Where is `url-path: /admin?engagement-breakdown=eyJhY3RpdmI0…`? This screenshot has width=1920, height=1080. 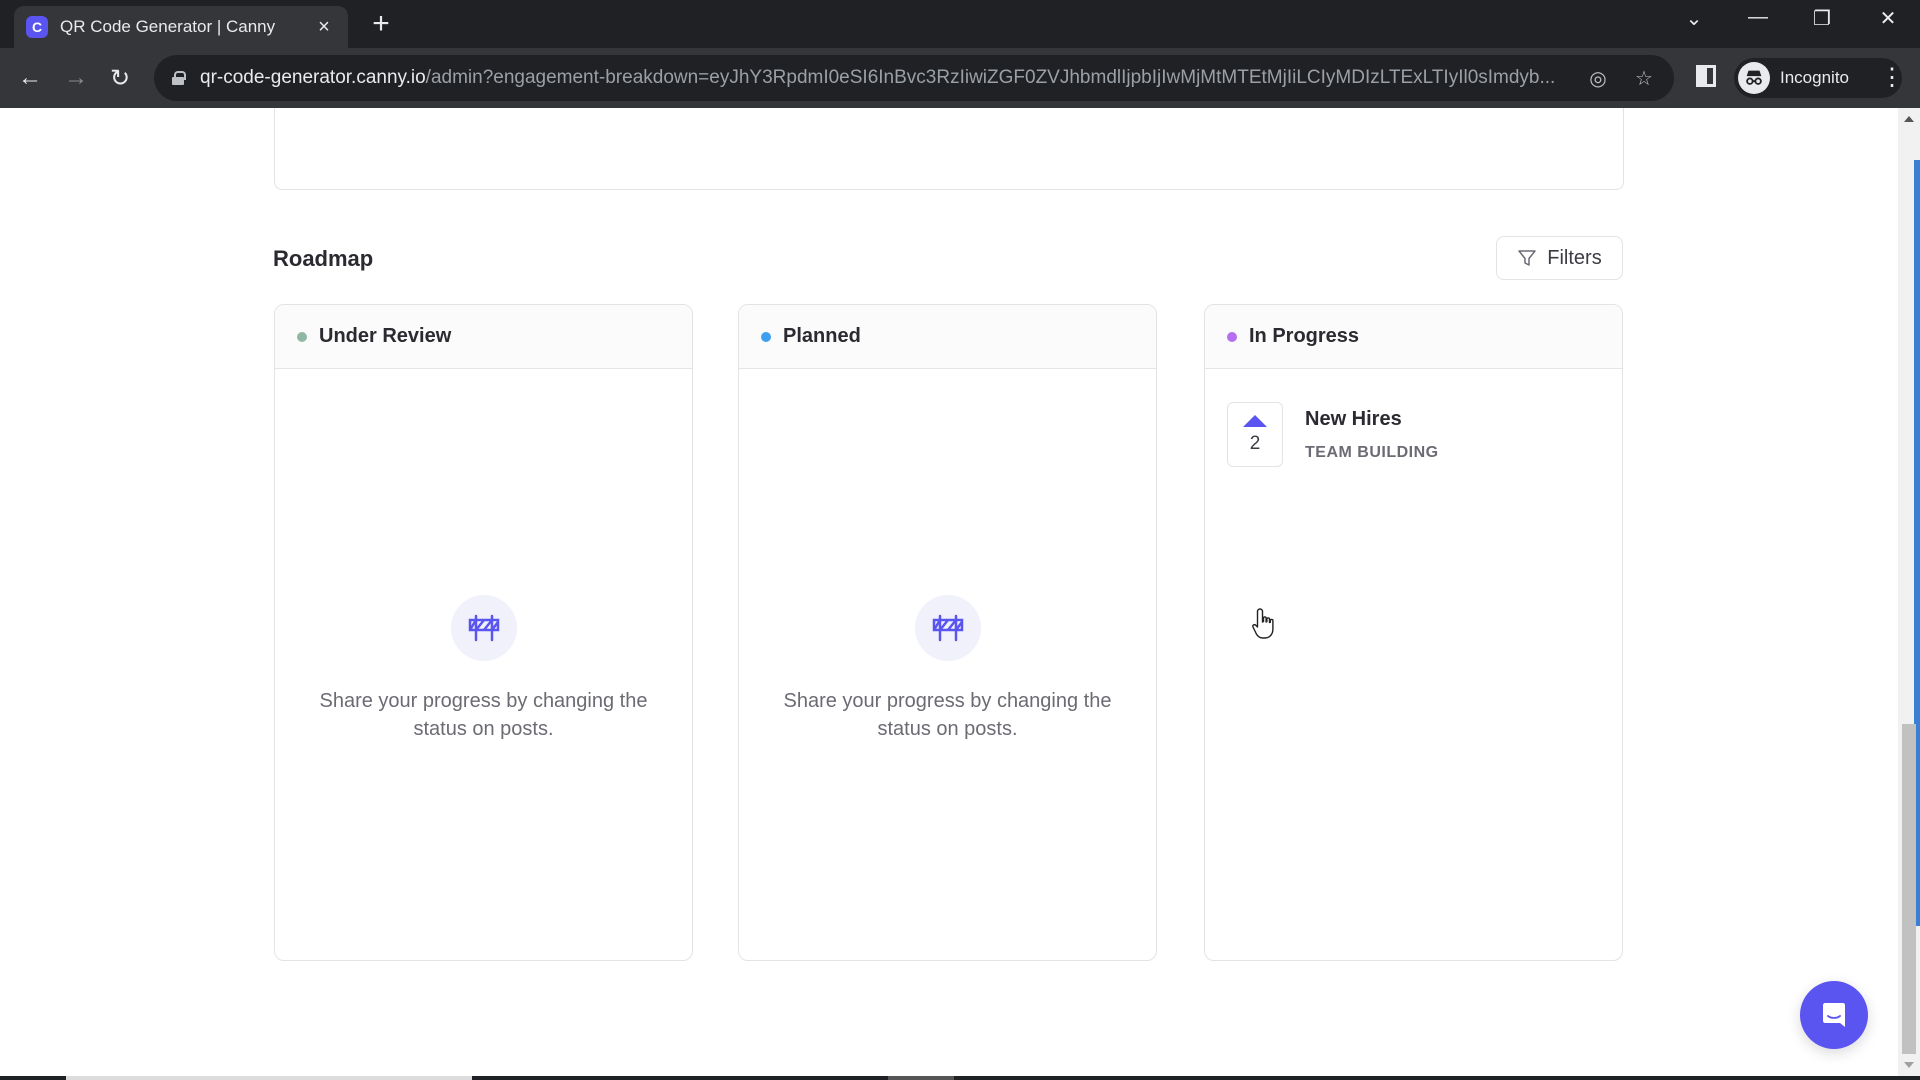
url-path: /admin?engagement-breakdown=eyJhY3RpdmI0… is located at coordinates (990, 77).